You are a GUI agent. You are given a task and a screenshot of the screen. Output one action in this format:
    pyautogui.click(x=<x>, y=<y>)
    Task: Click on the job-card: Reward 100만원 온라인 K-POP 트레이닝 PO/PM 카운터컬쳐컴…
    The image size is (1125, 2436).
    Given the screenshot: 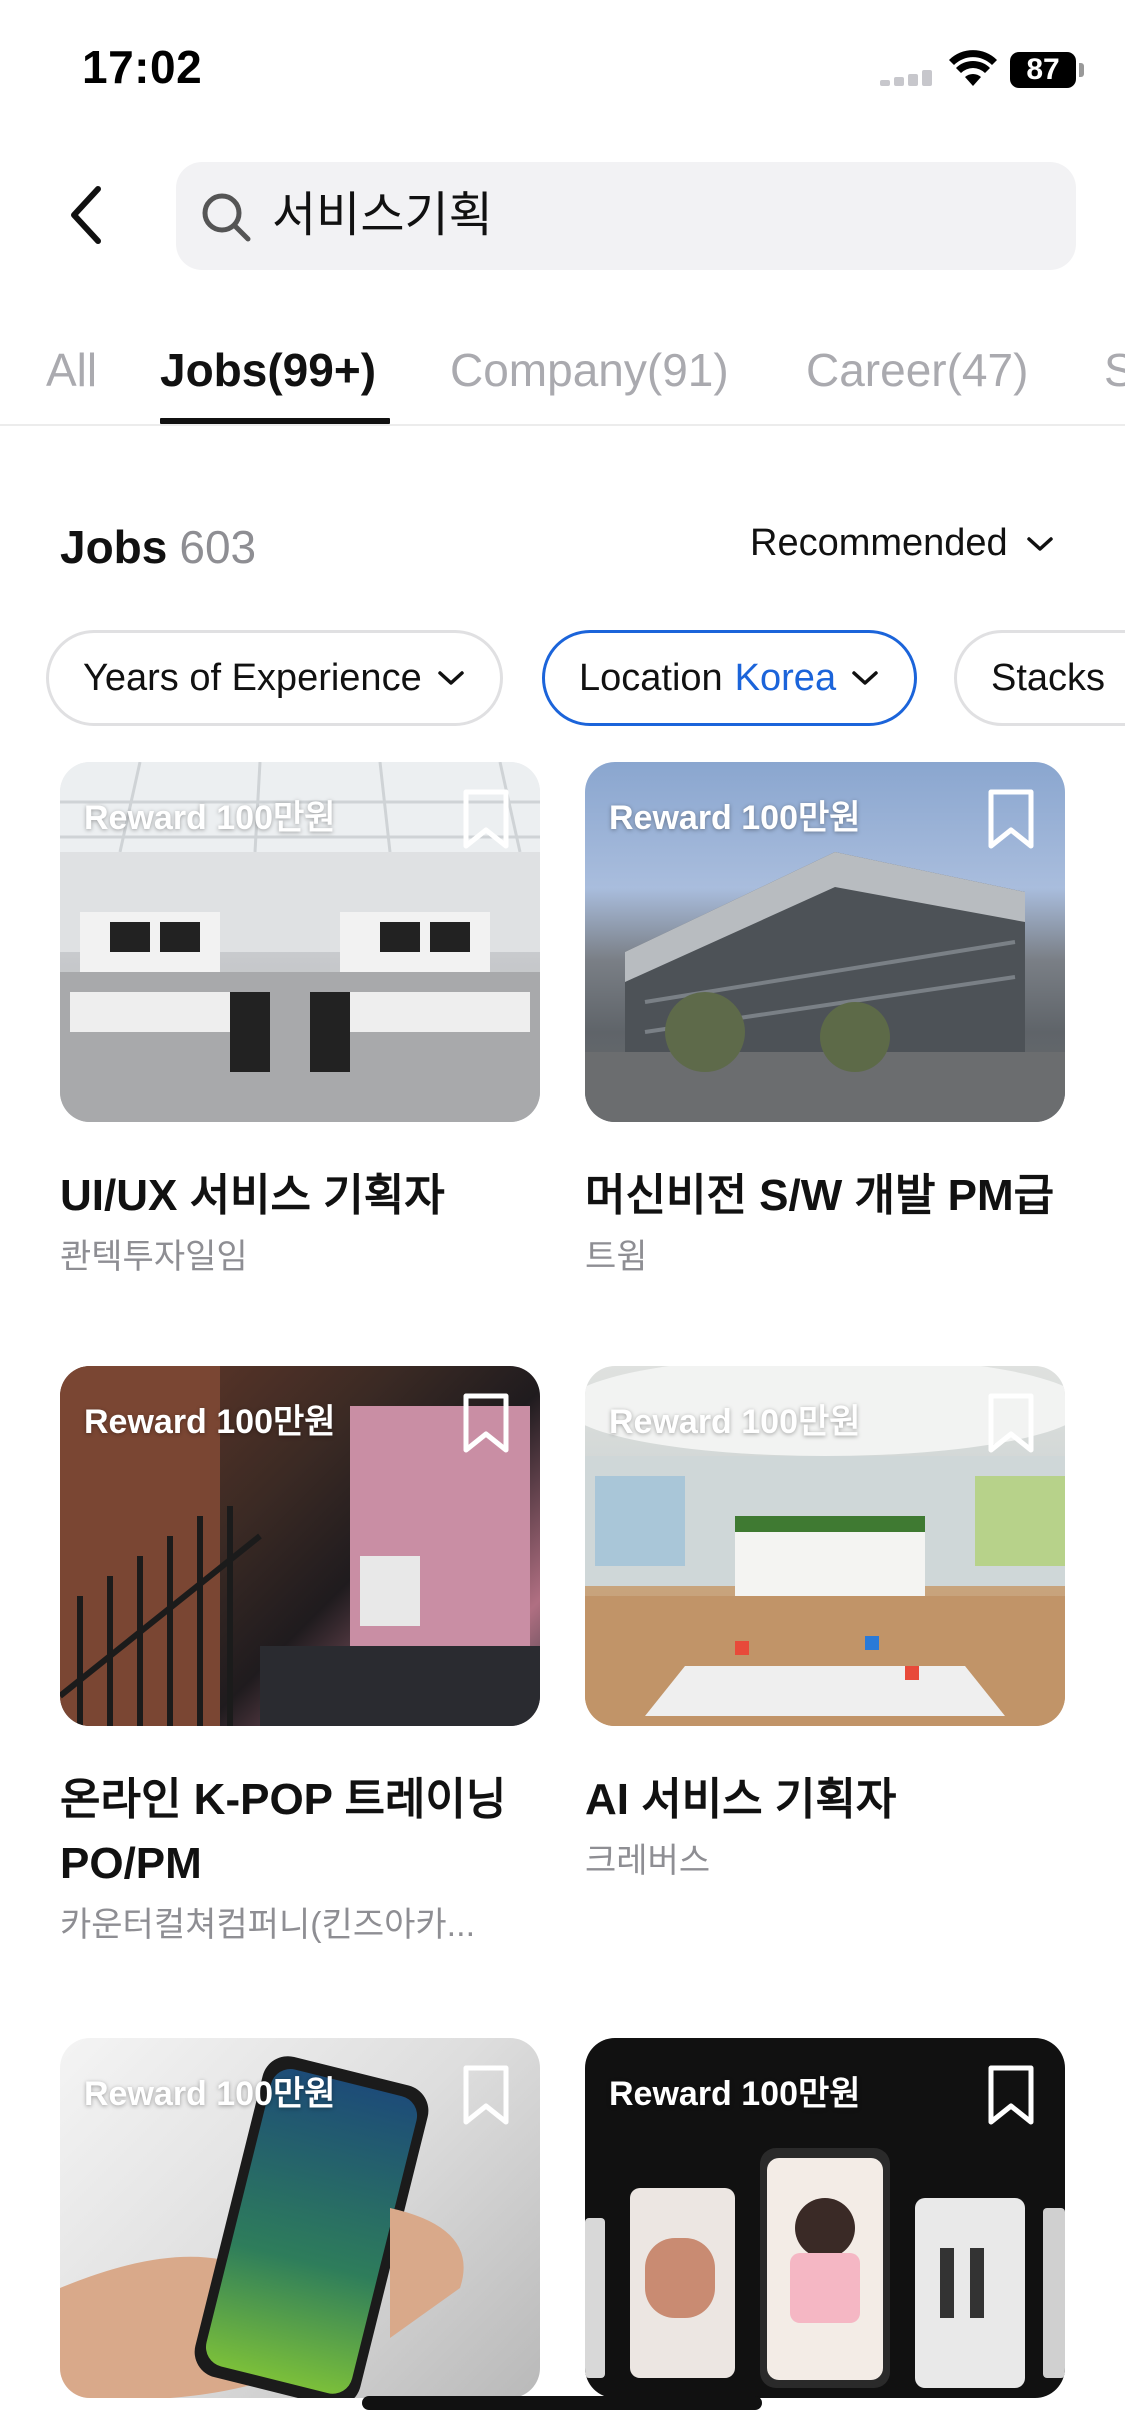 What is the action you would take?
    pyautogui.click(x=300, y=1657)
    